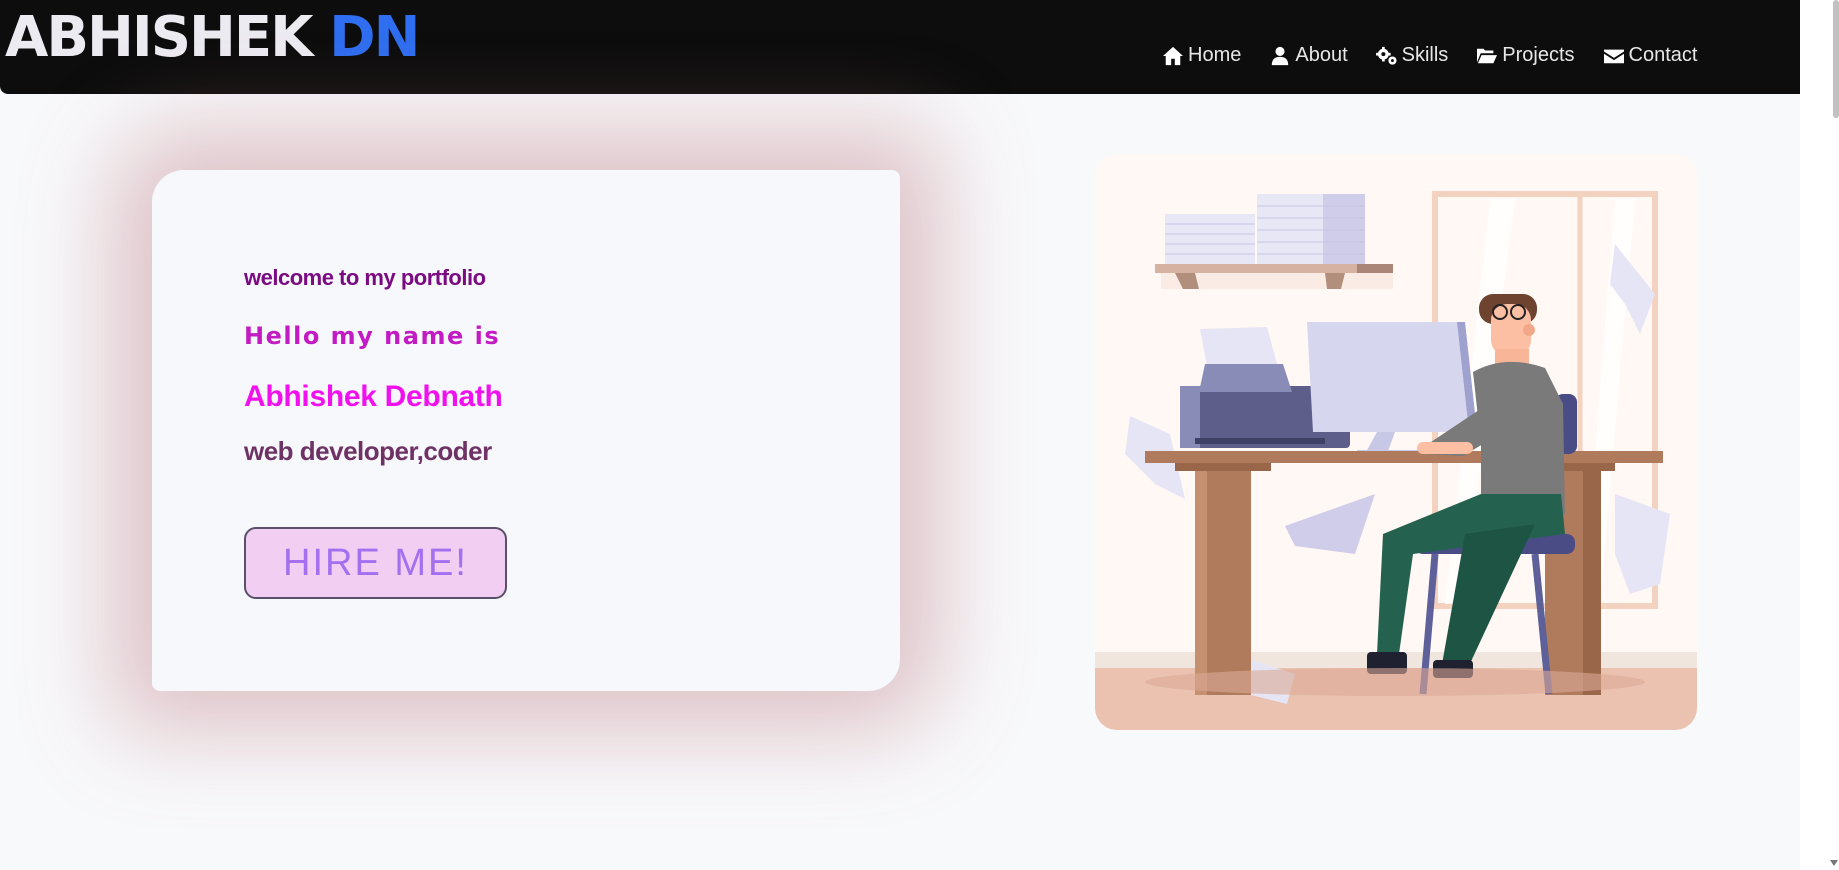 Image resolution: width=1839 pixels, height=870 pixels. I want to click on nav-about: About, so click(1308, 55).